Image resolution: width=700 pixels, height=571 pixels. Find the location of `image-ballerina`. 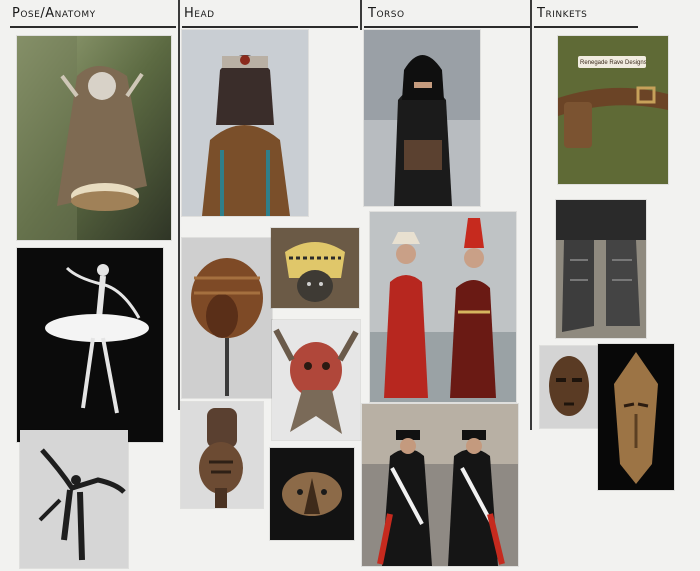

image-ballerina is located at coordinates (90, 345).